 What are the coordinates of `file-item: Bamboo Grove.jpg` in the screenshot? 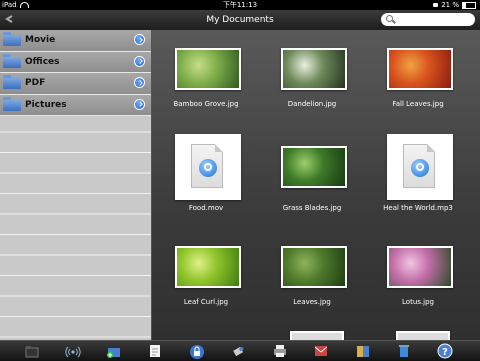 It's located at (206, 86).